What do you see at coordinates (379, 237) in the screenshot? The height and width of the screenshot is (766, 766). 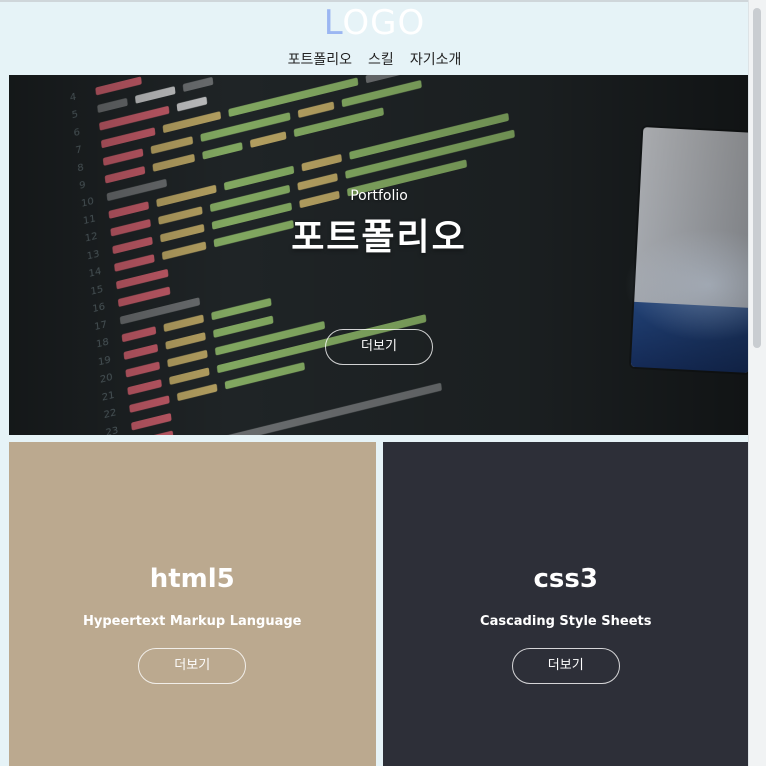 I see `hero-title: 포트폴리오` at bounding box center [379, 237].